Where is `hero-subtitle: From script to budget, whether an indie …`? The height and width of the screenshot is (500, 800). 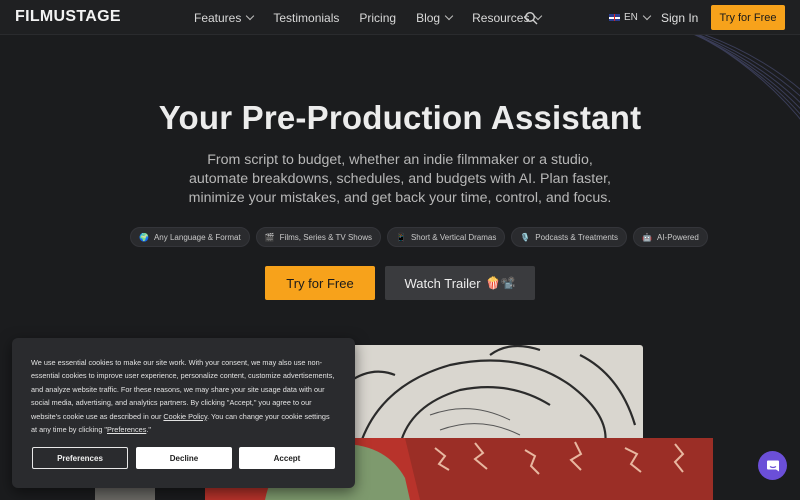 hero-subtitle: From script to budget, whether an indie … is located at coordinates (400, 179).